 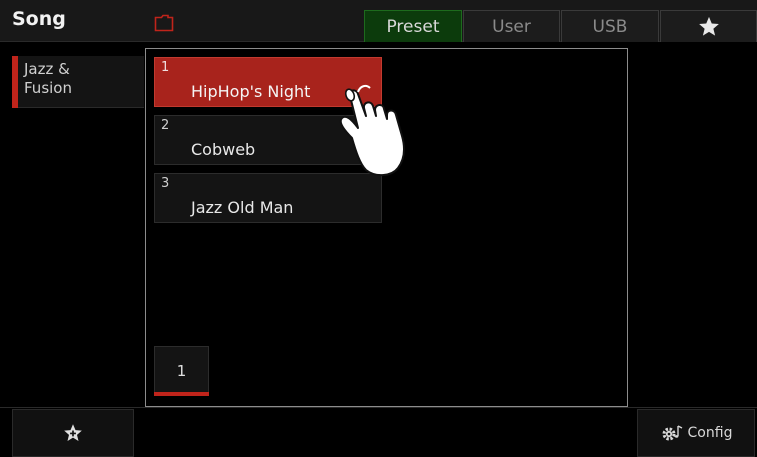 I want to click on tab-favorites, so click(x=708, y=26).